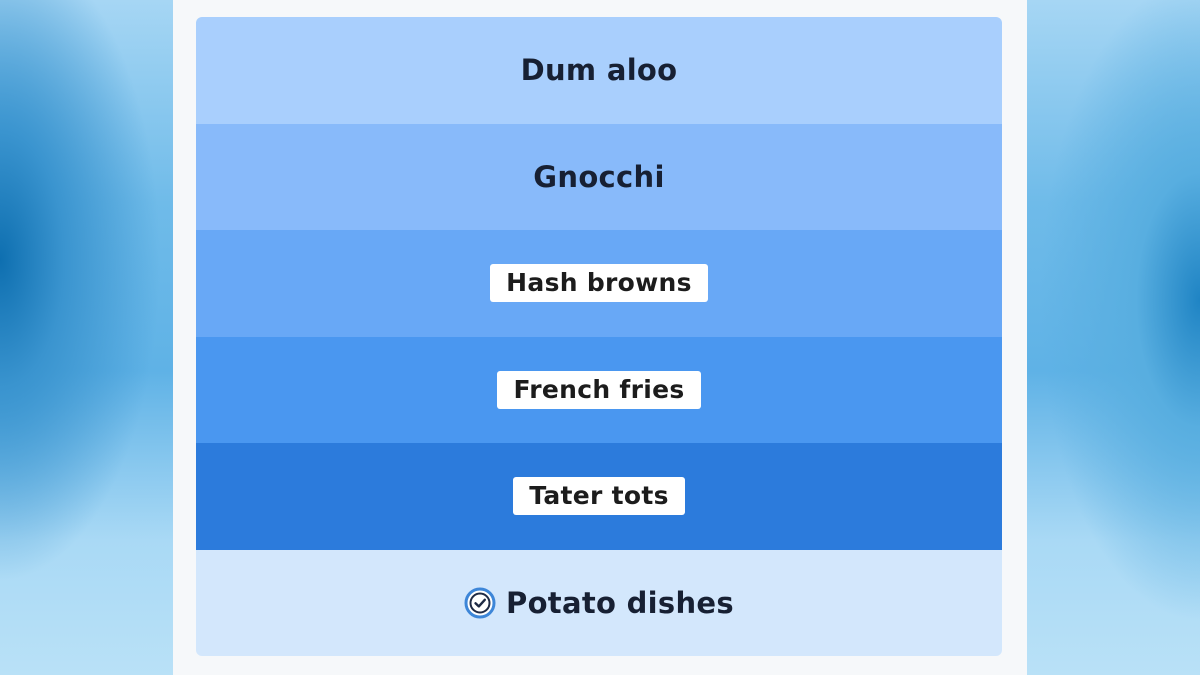 This screenshot has width=1200, height=675. What do you see at coordinates (480, 603) in the screenshot?
I see `check-circle-icon` at bounding box center [480, 603].